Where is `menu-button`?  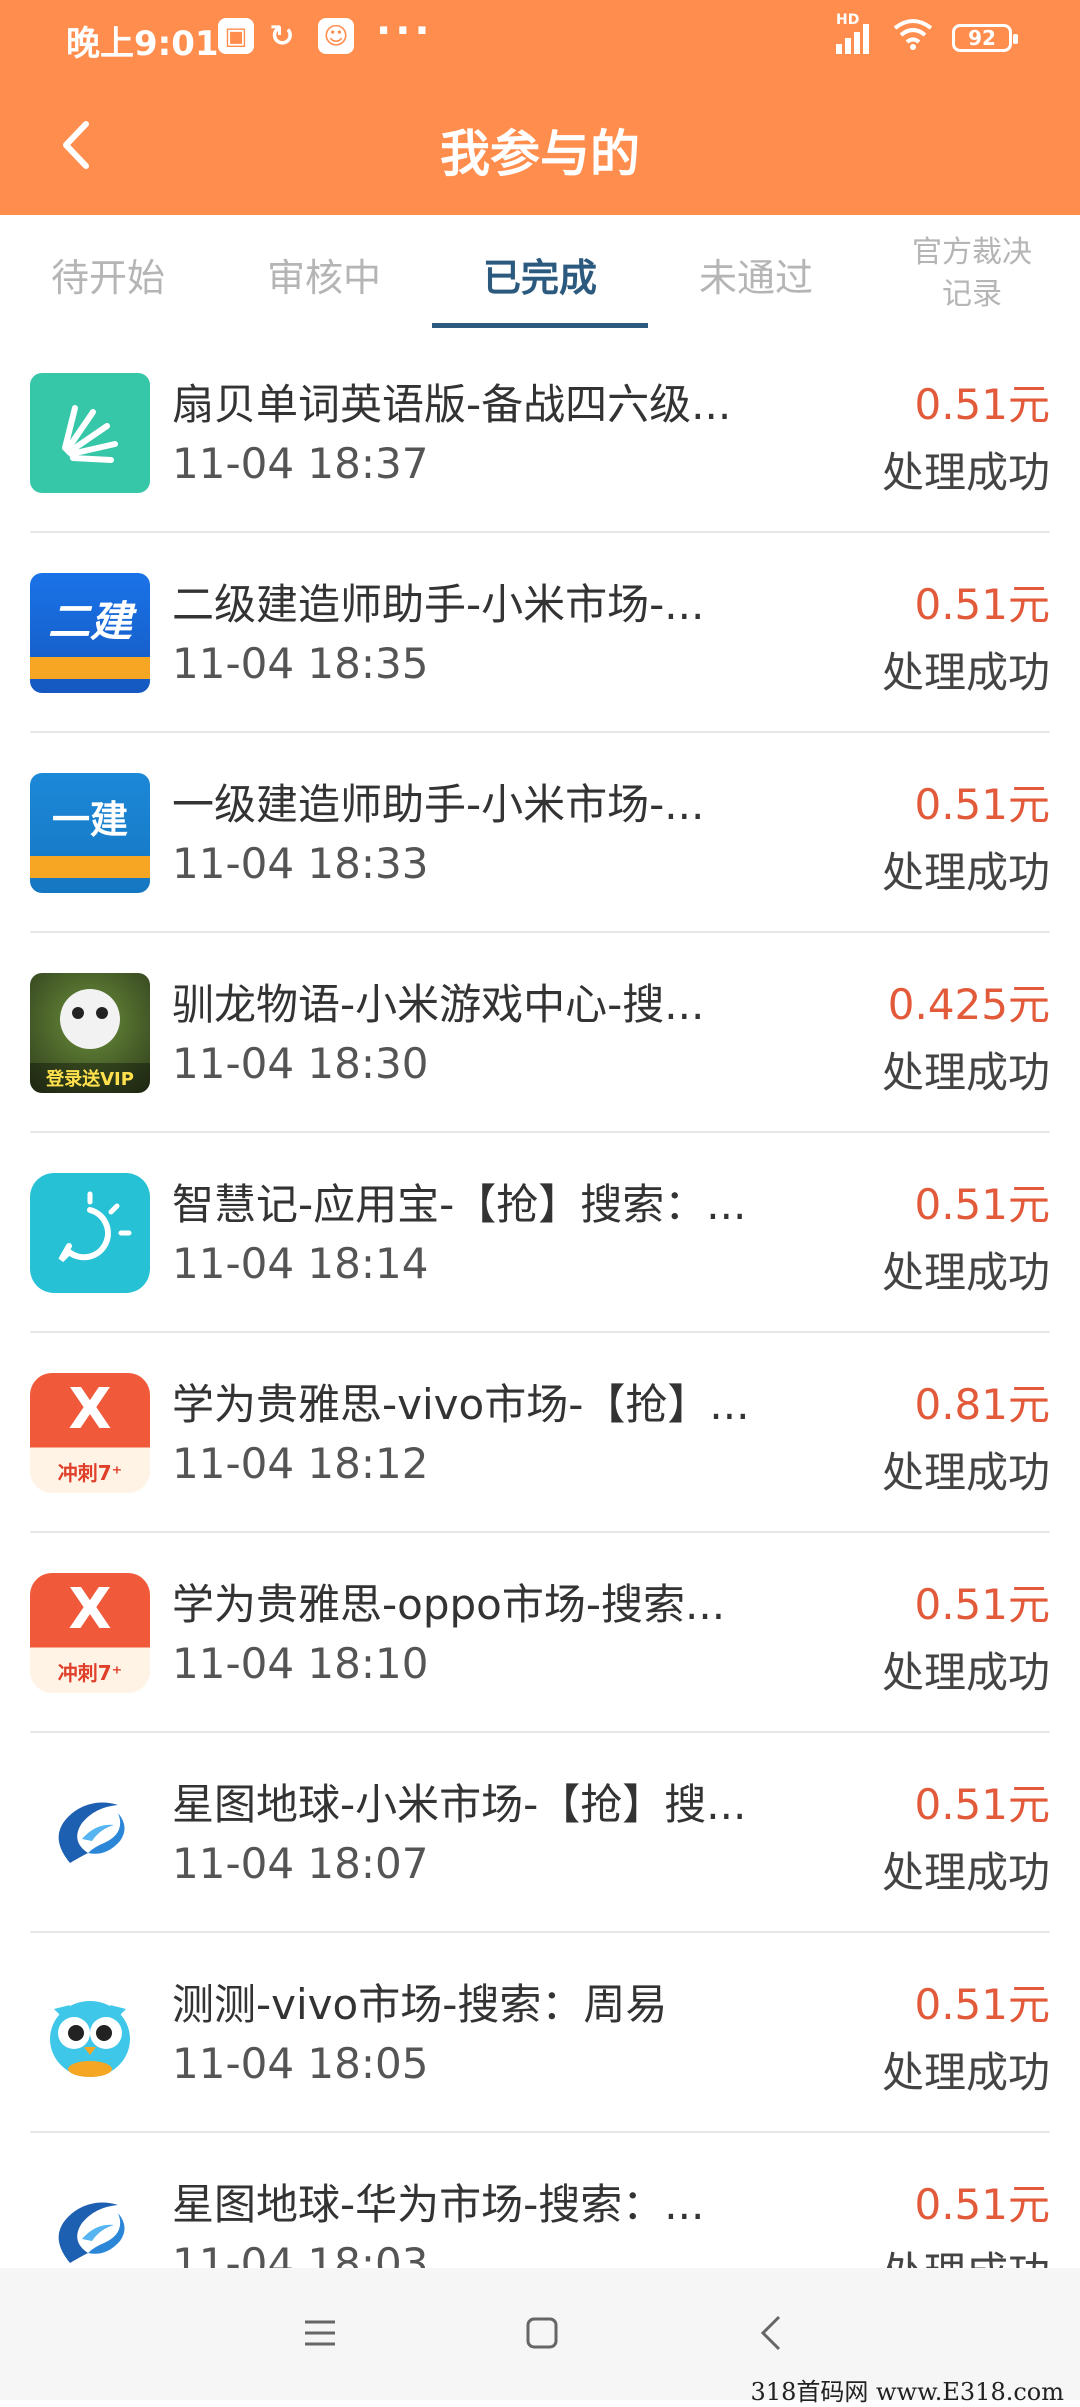
menu-button is located at coordinates (320, 2333).